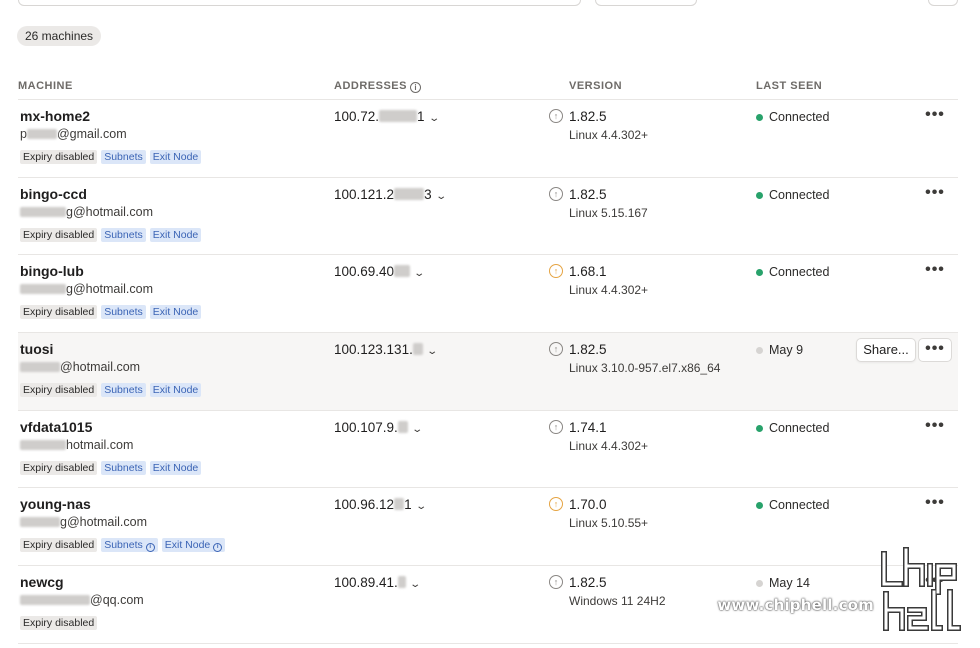 The image size is (980, 648). Describe the element at coordinates (364, 272) in the screenshot. I see `address-text: 100.69.40` at that location.